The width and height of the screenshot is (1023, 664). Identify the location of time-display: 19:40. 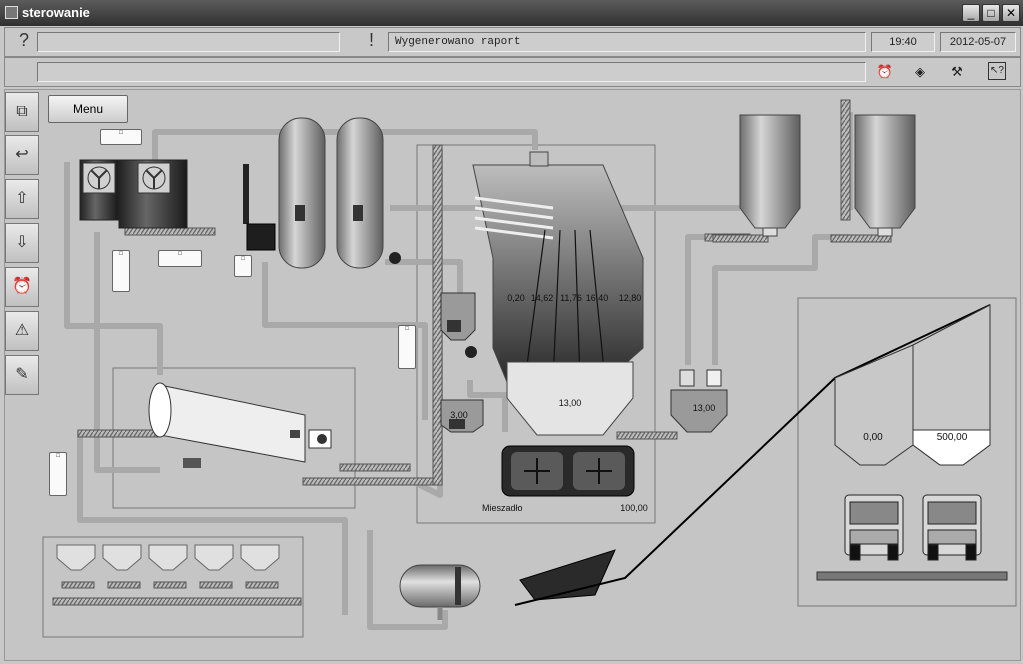
(903, 42).